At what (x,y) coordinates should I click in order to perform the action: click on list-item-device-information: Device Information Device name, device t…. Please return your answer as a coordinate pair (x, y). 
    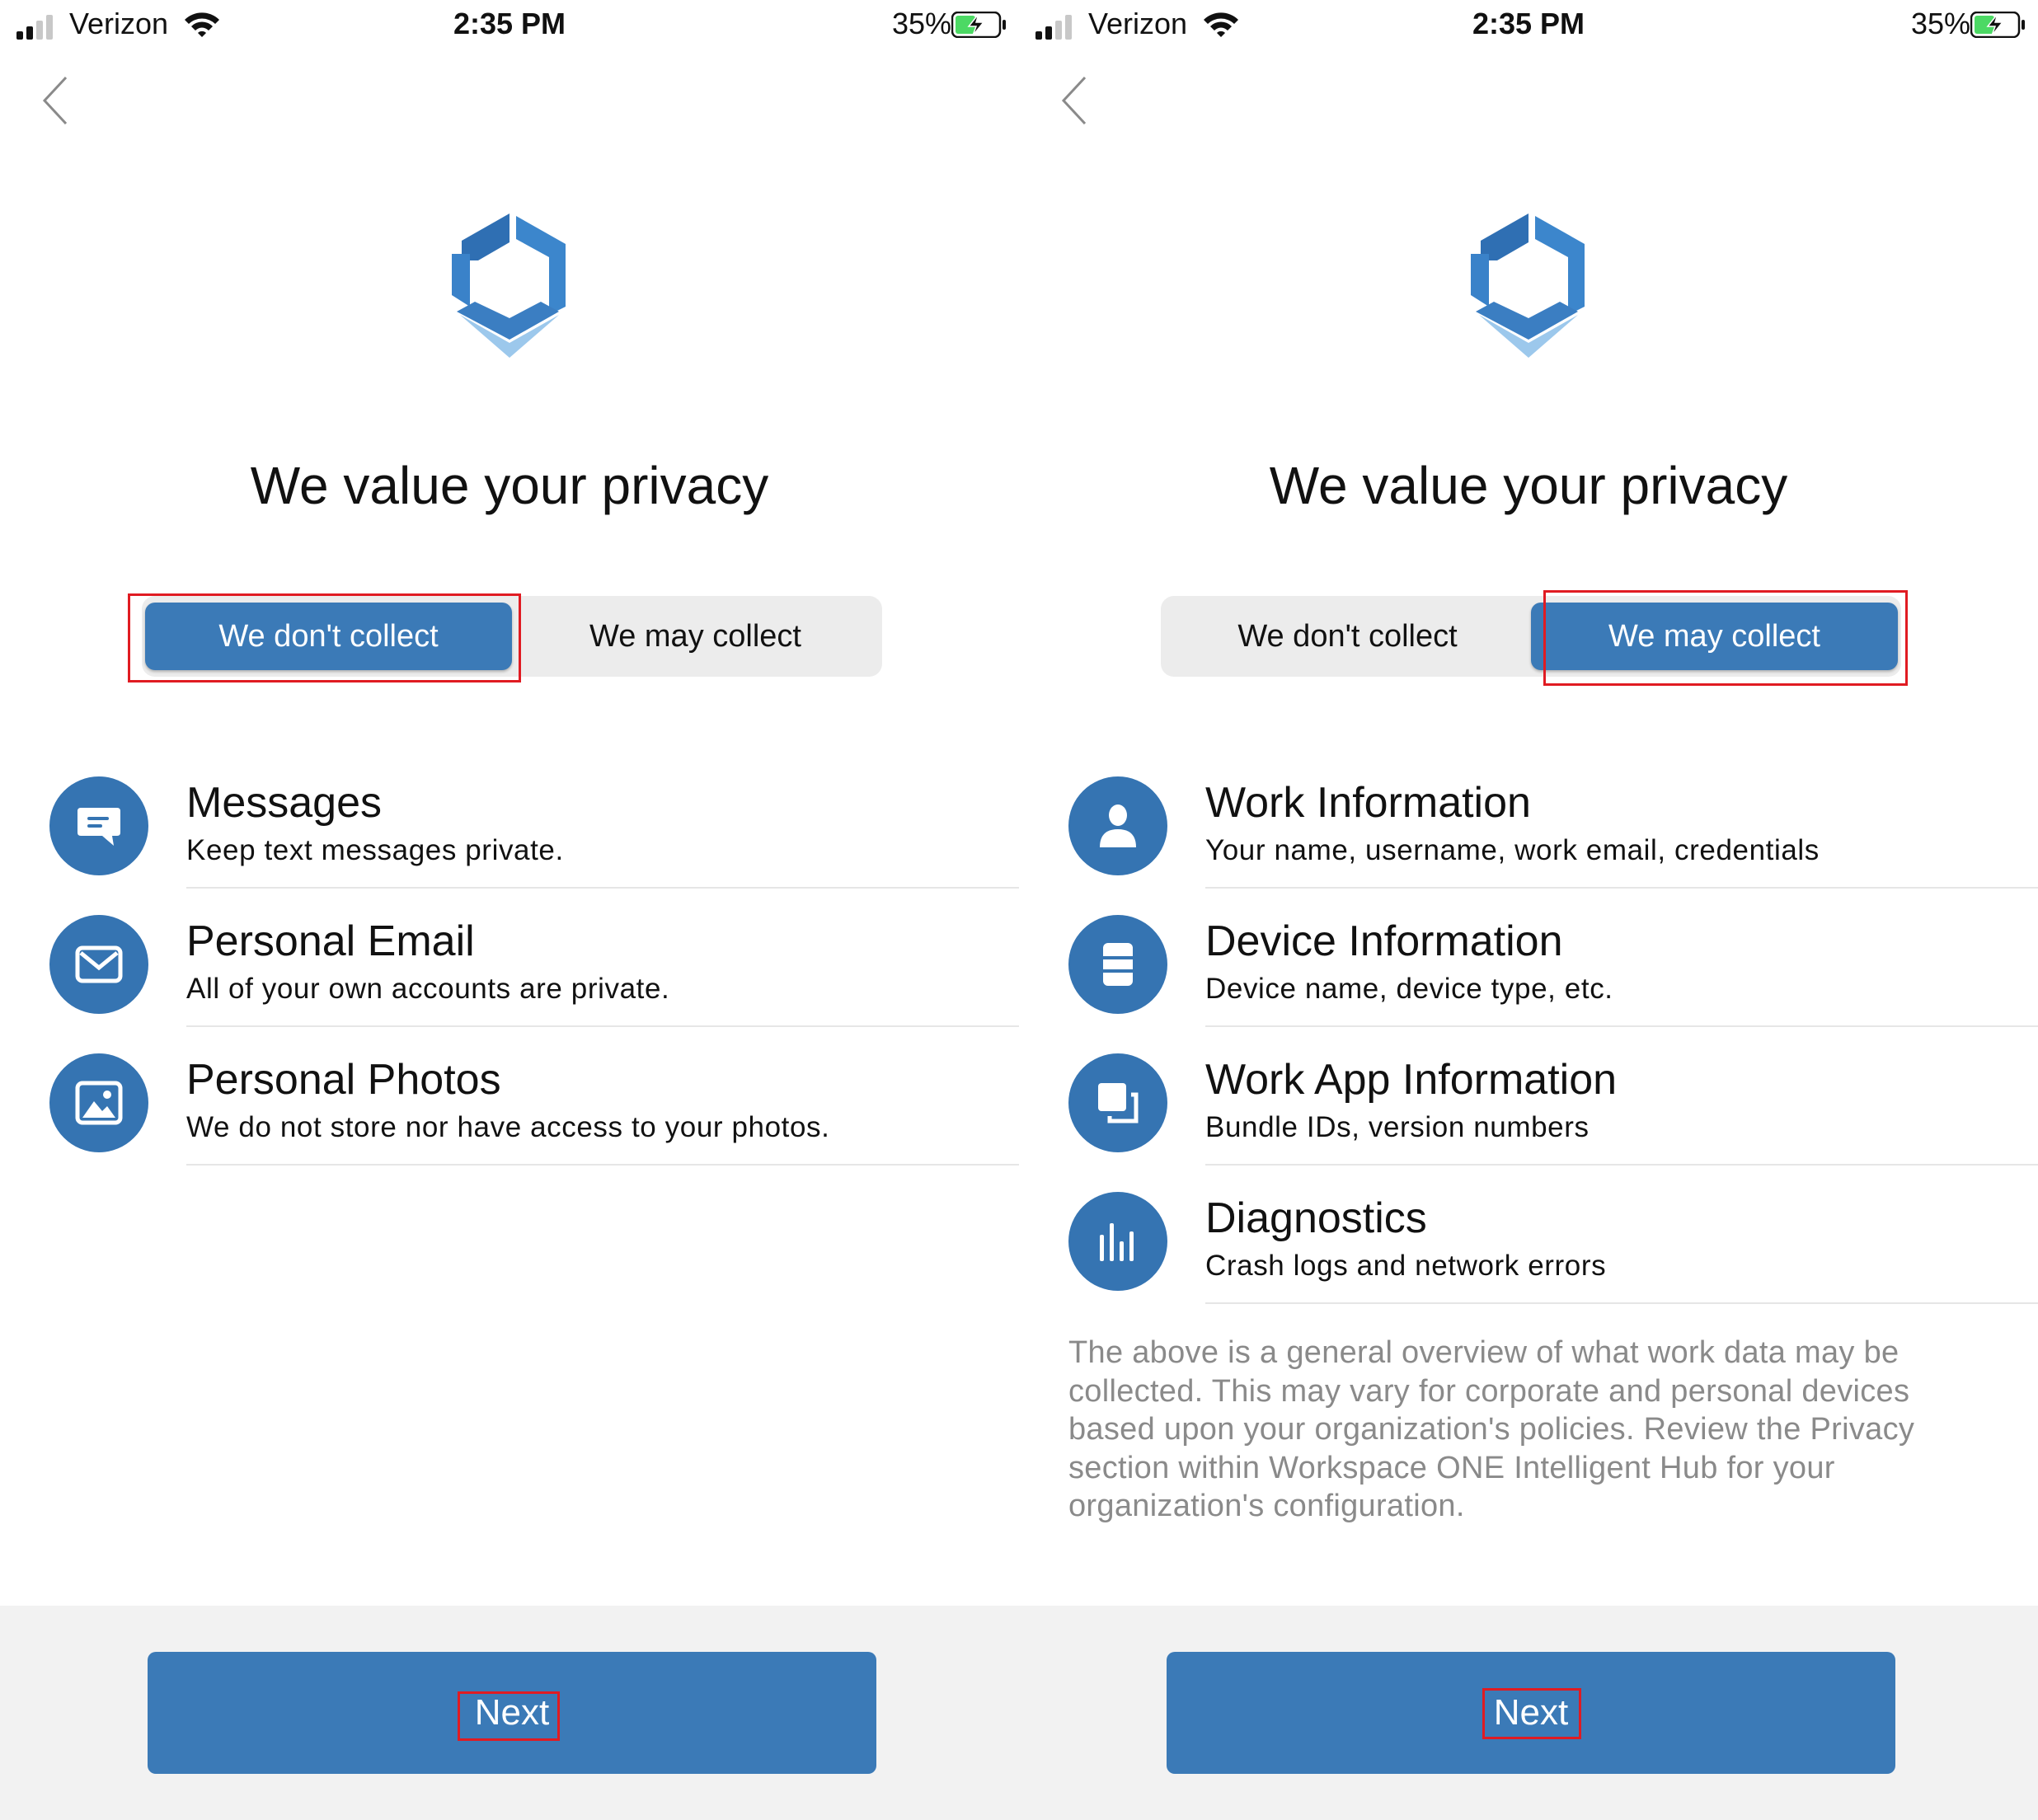
    Looking at the image, I should click on (1528, 979).